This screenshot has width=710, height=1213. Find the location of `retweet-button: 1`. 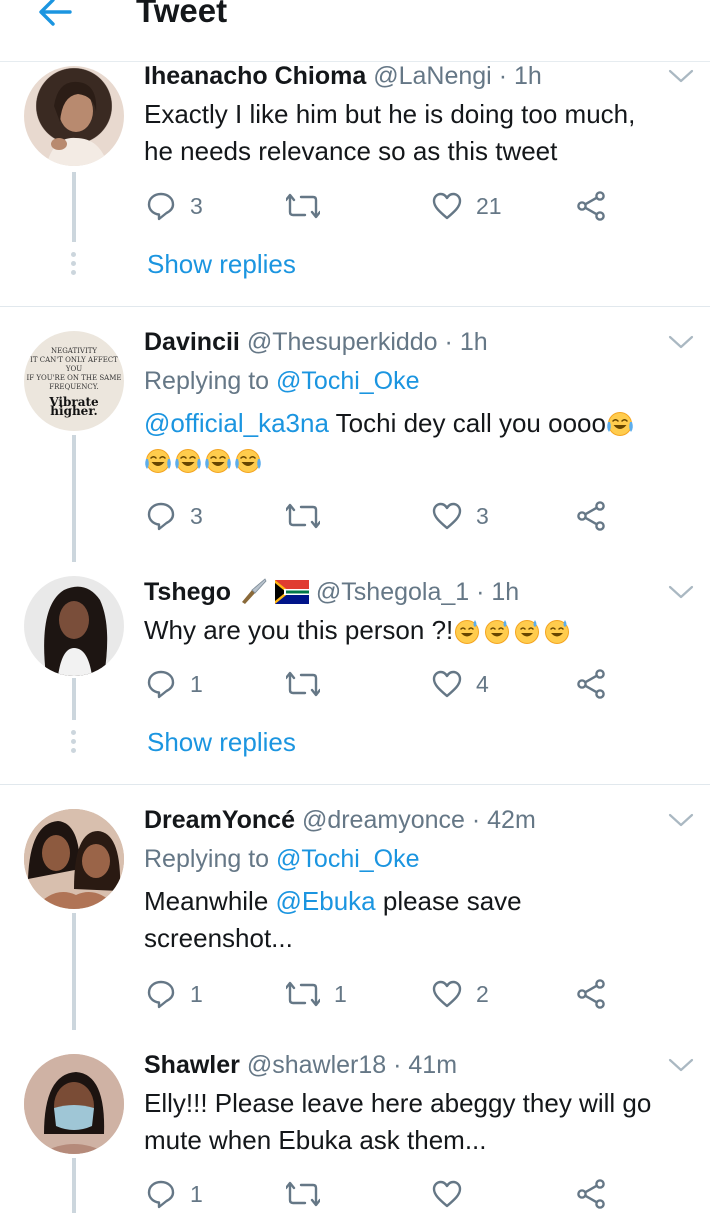

retweet-button: 1 is located at coordinates (316, 994).